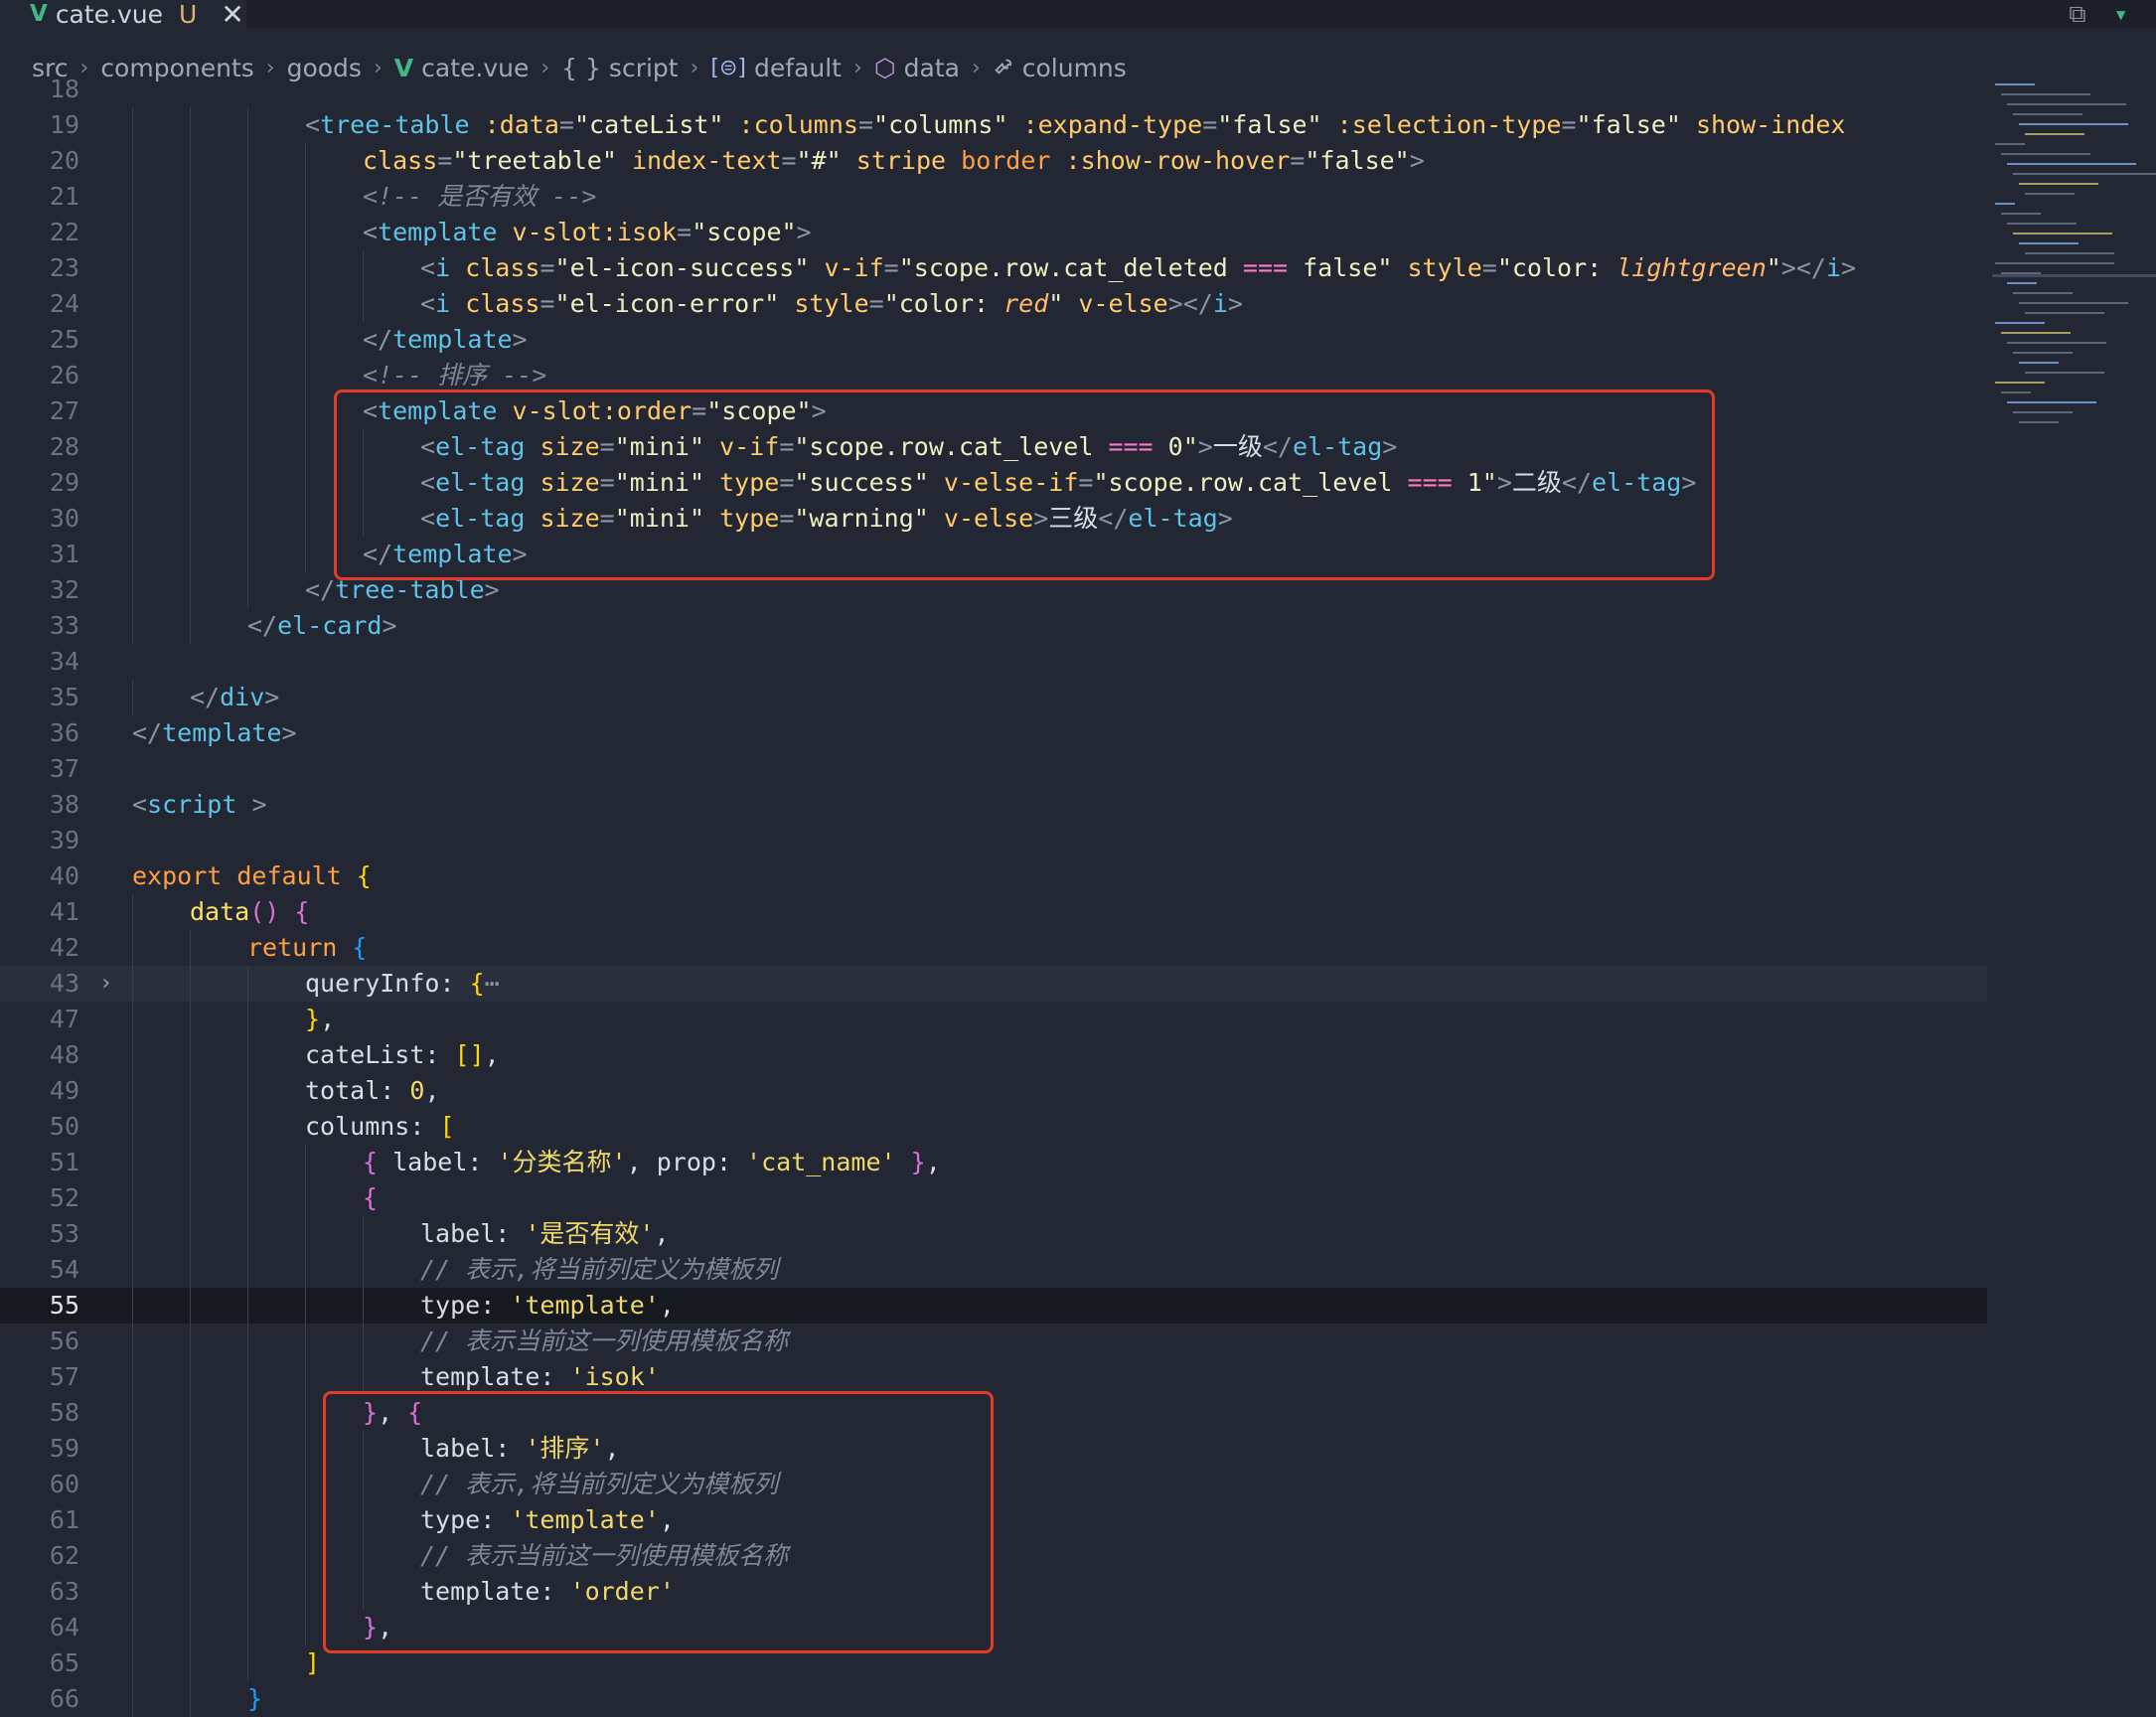 This screenshot has width=2156, height=1717. I want to click on code-line-37: 37, so click(994, 769).